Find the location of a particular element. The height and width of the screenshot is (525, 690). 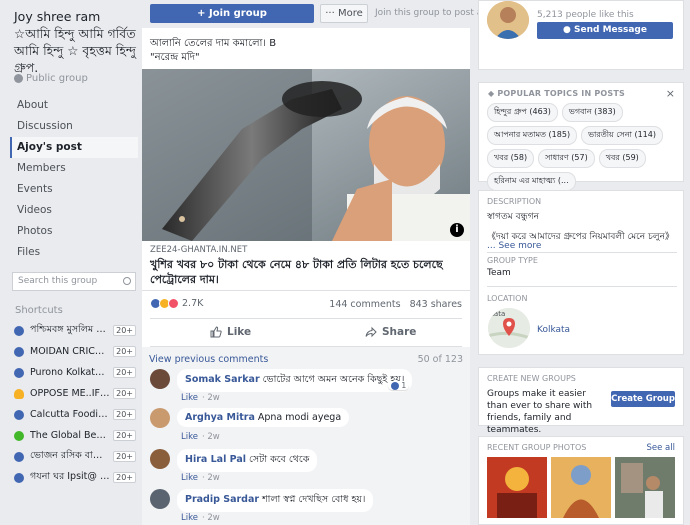

shortcut-item: MOIDAN CRICKET...20+ is located at coordinates (75, 351).